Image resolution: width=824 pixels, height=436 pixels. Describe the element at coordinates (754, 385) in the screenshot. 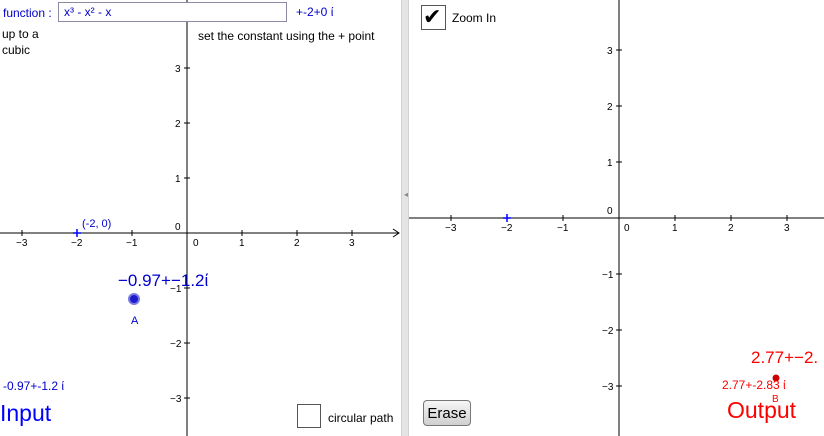

I see `output-value-text: 2.77+-2.83 ί` at that location.